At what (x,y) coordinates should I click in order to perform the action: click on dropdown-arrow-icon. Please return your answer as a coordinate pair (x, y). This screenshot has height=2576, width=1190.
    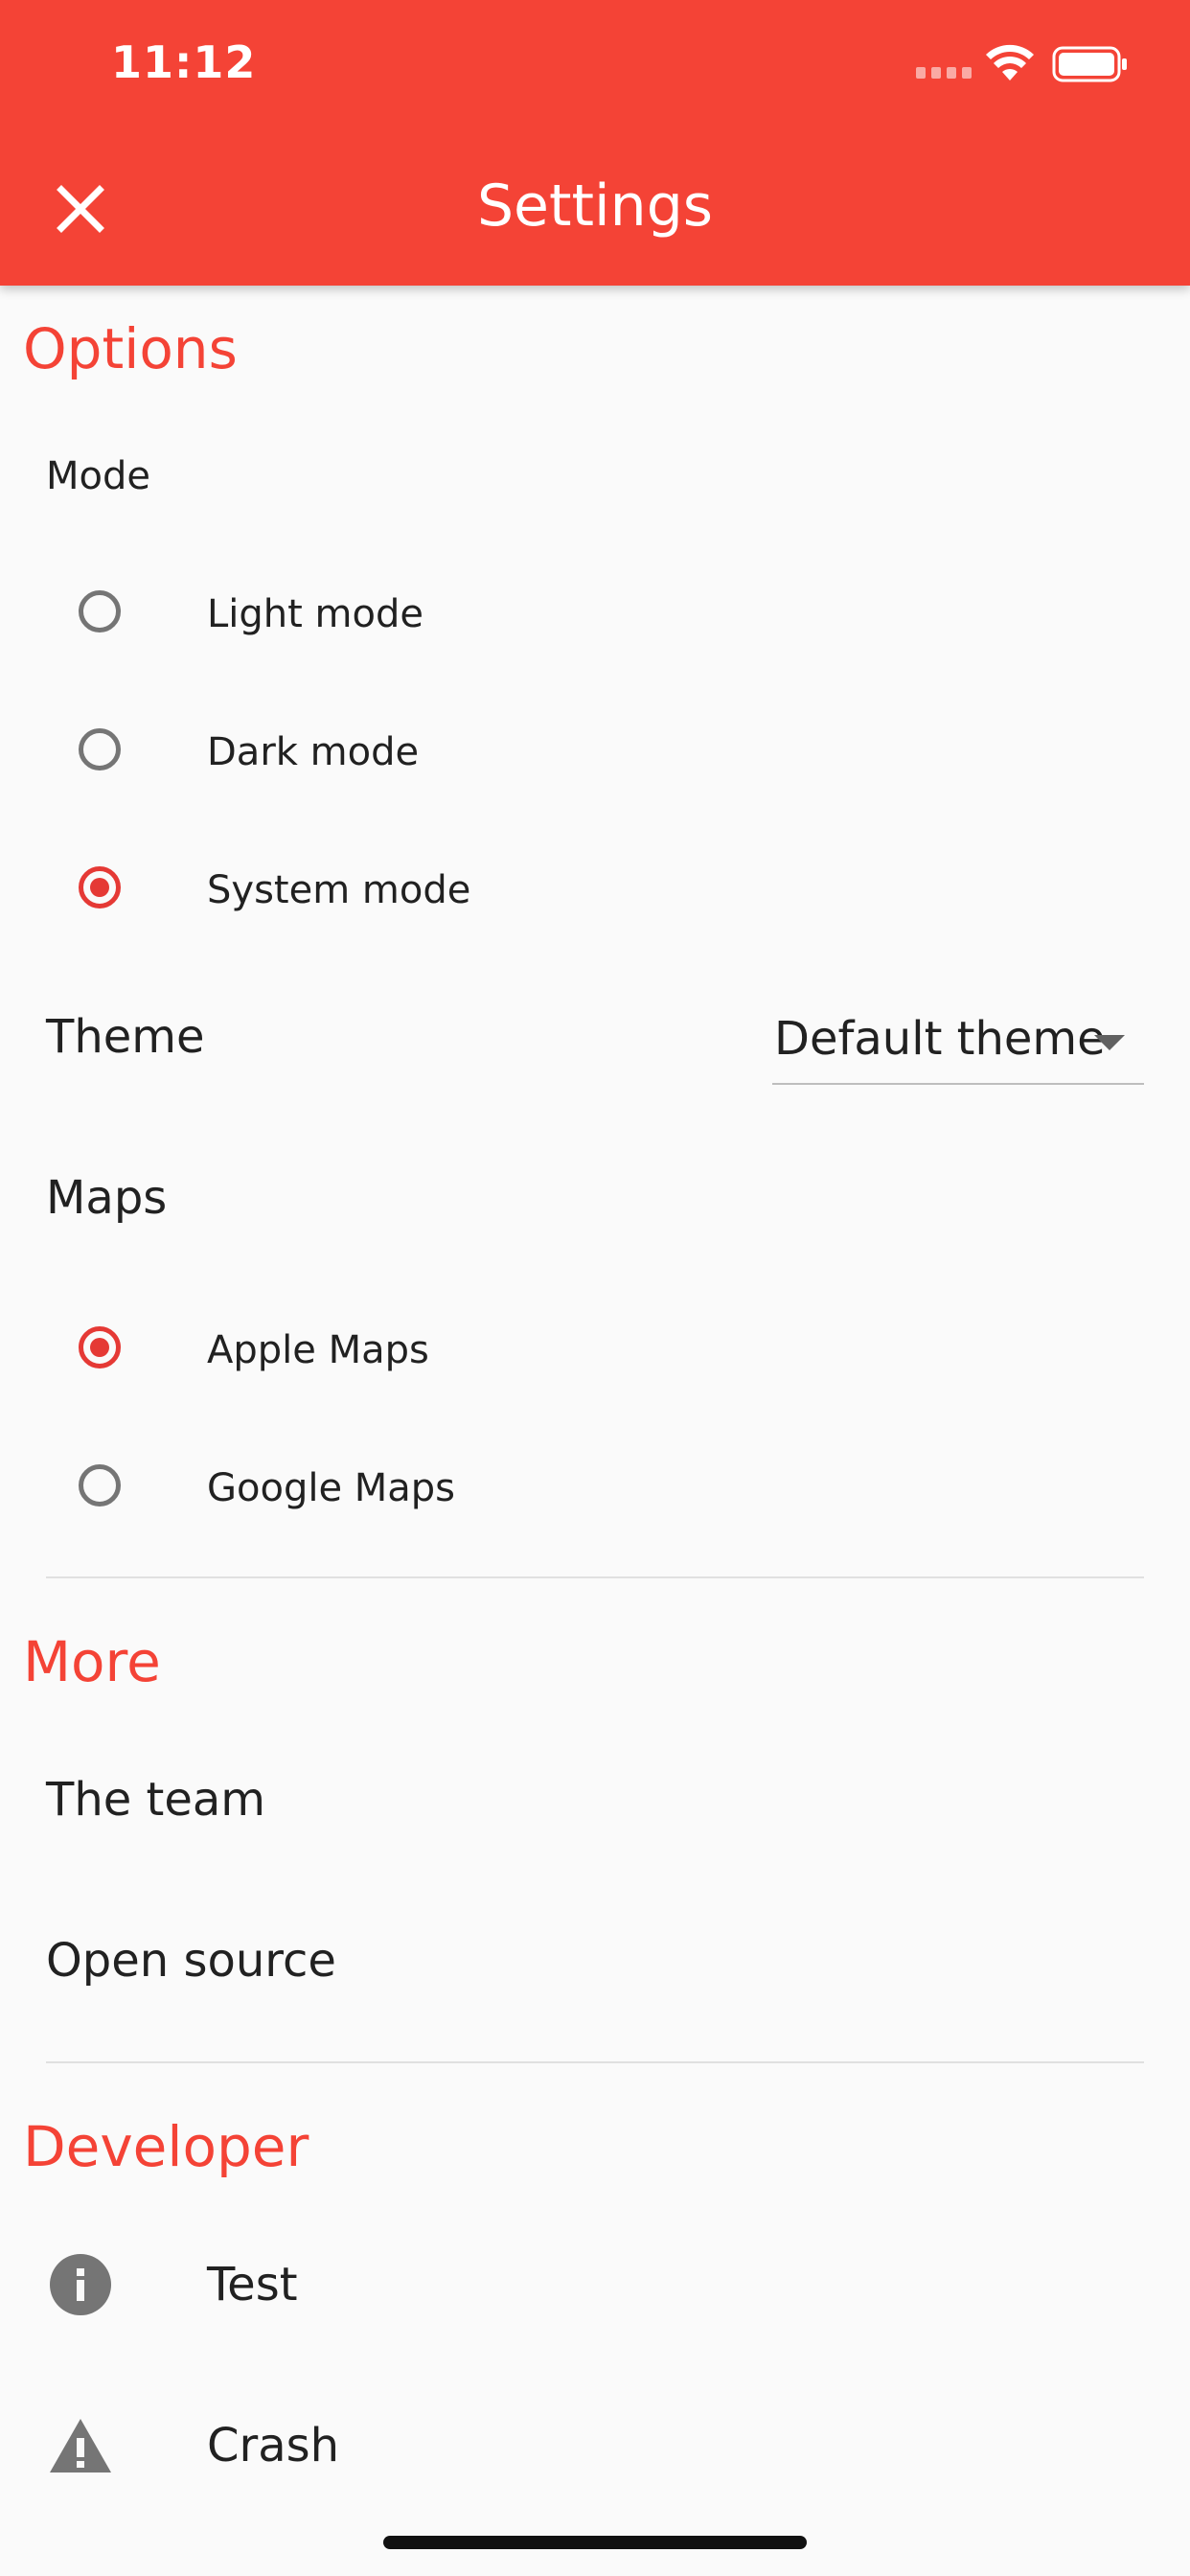
    Looking at the image, I should click on (1109, 1042).